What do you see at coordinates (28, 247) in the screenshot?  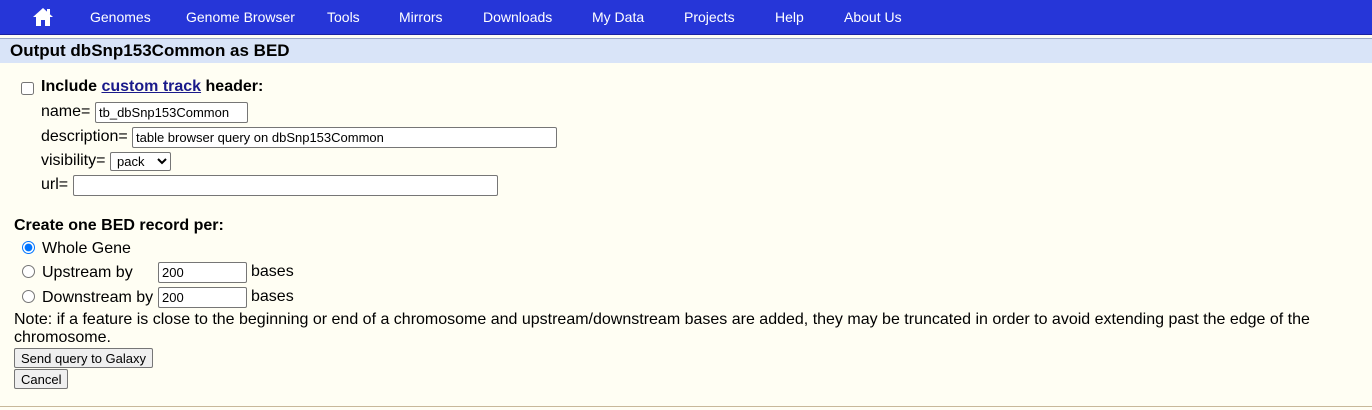 I see `whole-gene-radio` at bounding box center [28, 247].